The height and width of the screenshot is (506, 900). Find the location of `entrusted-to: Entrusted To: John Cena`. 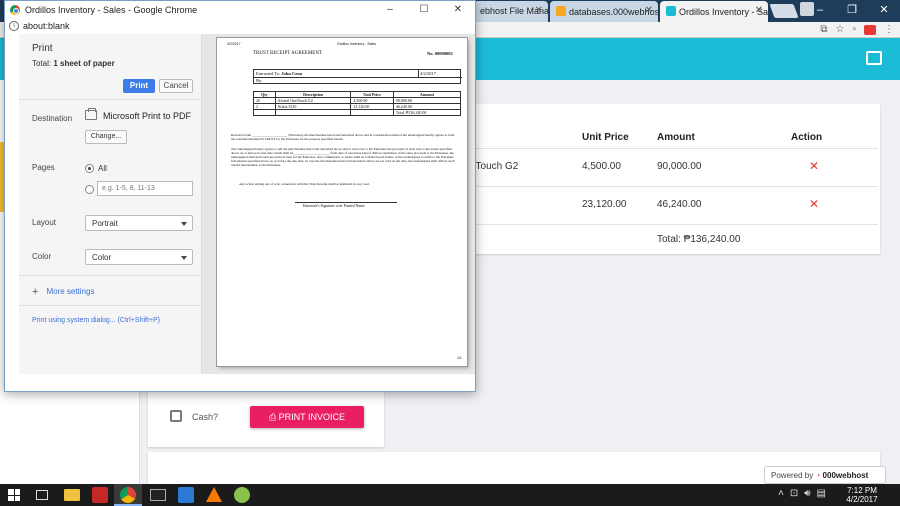

entrusted-to: Entrusted To: John Cena is located at coordinates (279, 73).